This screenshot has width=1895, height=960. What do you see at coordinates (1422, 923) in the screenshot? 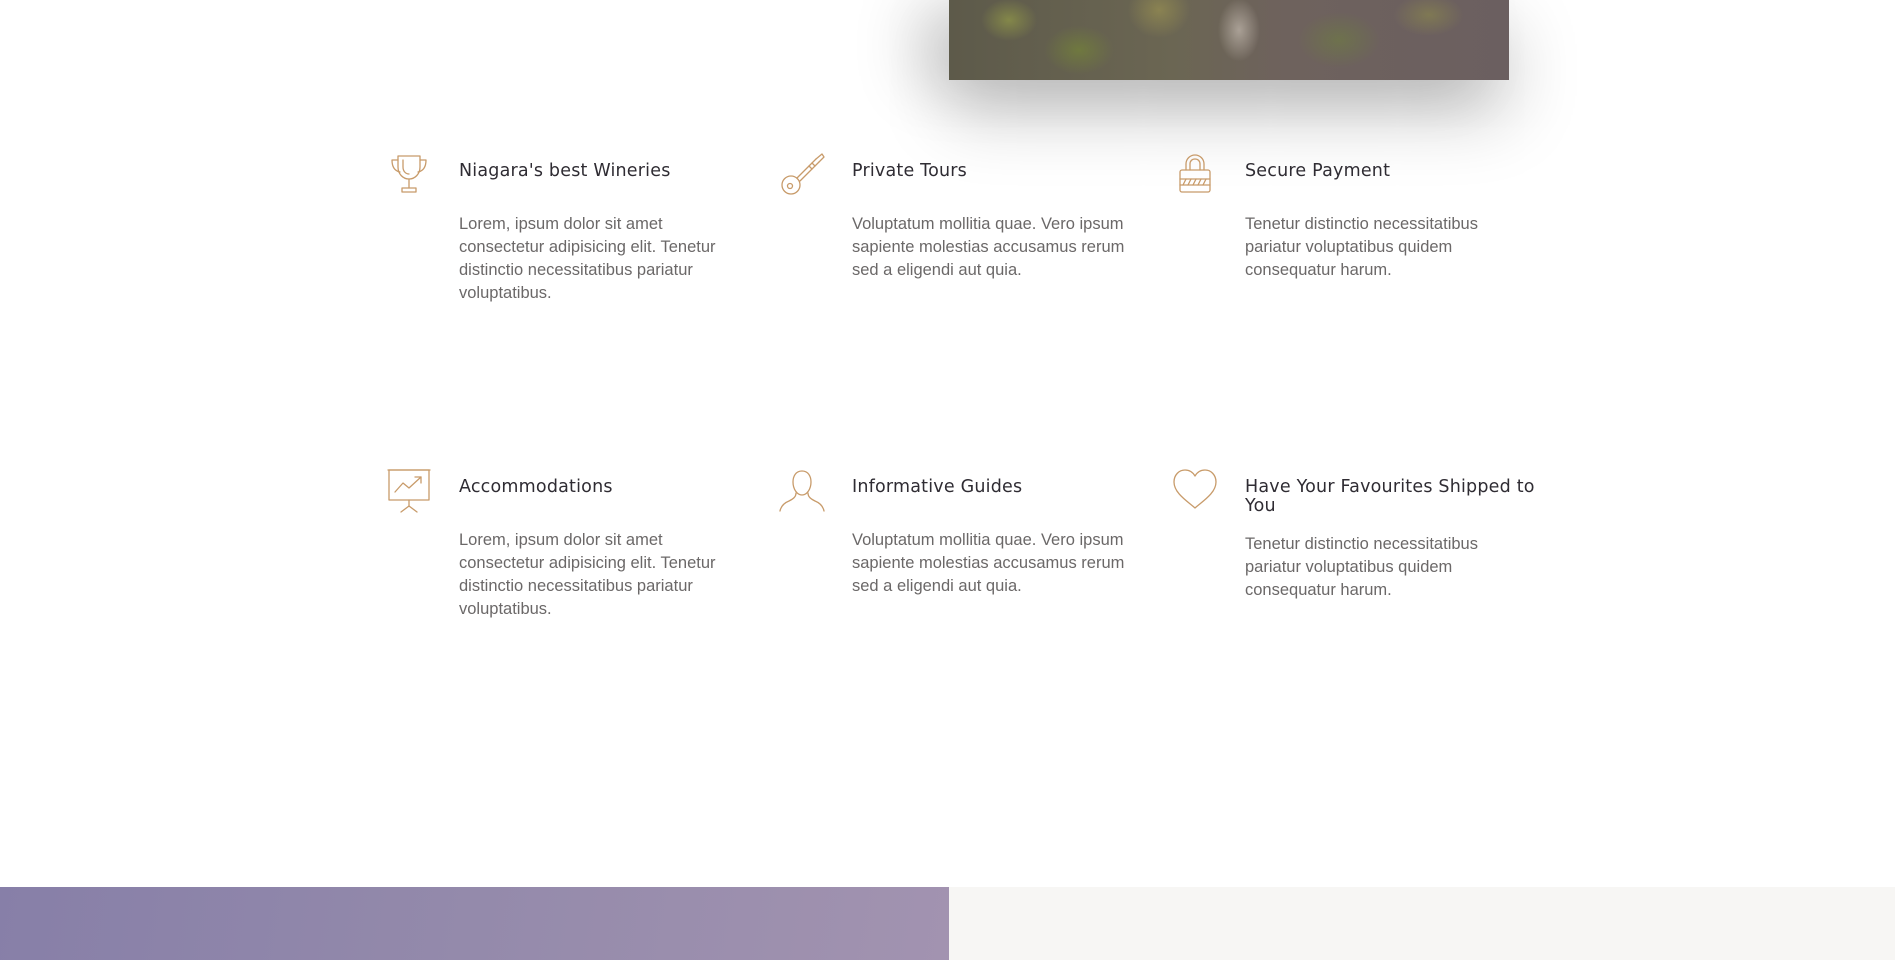
I see `bottom-light-panel` at bounding box center [1422, 923].